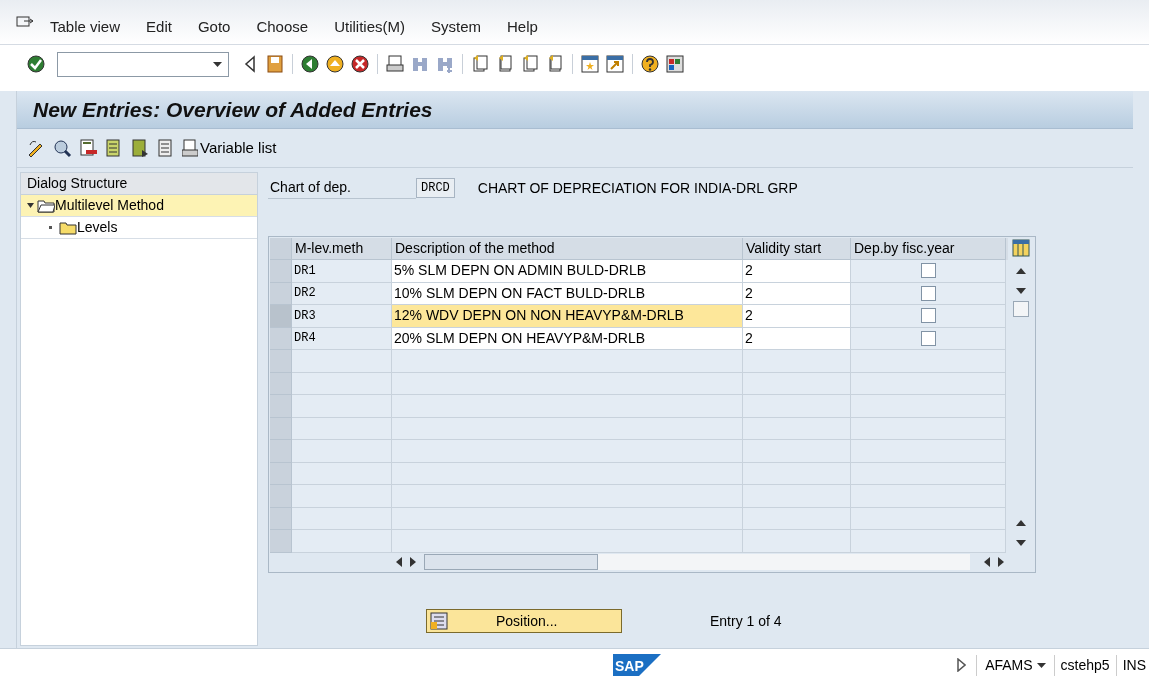  I want to click on command-field, so click(143, 64).